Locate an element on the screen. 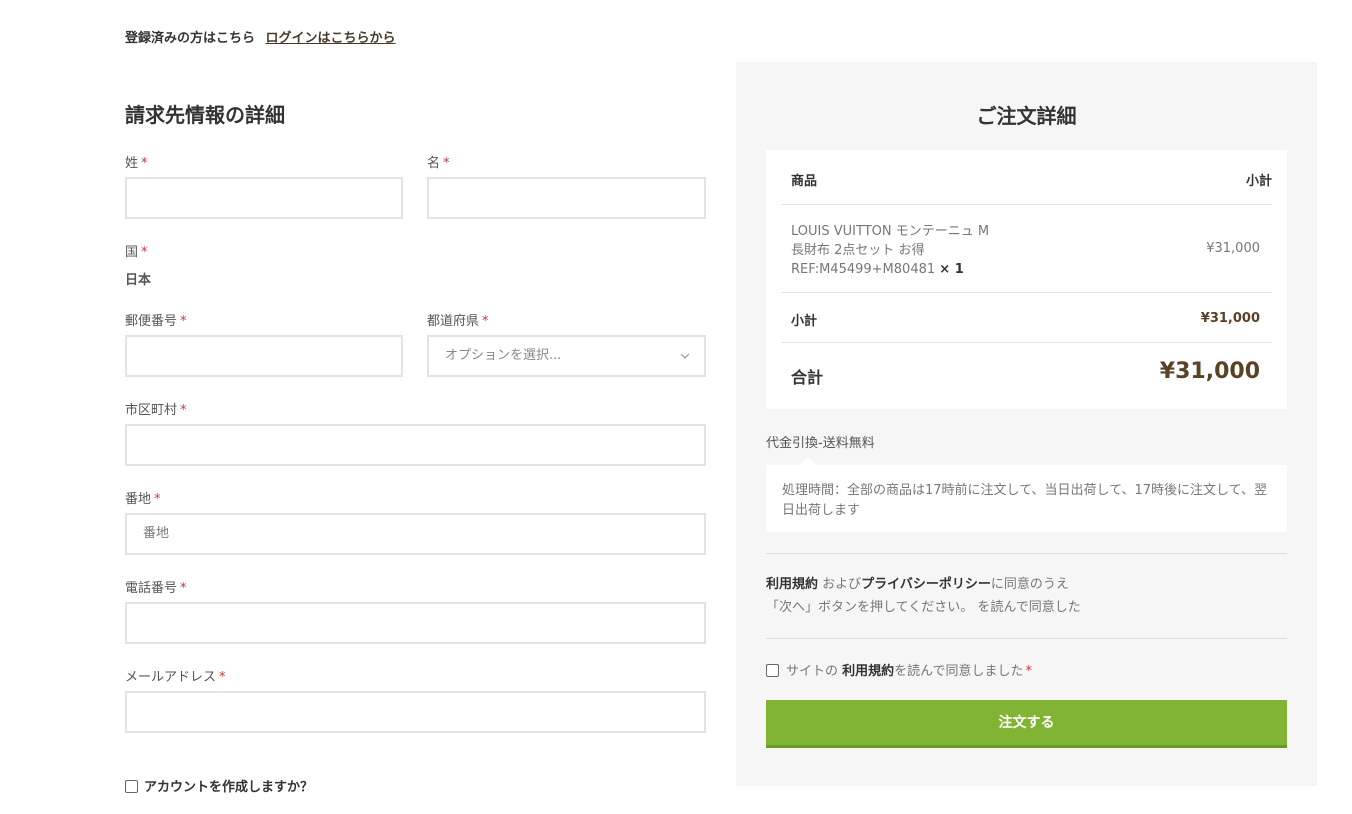 The image size is (1352, 814). country-label: 国 * is located at coordinates (136, 250).